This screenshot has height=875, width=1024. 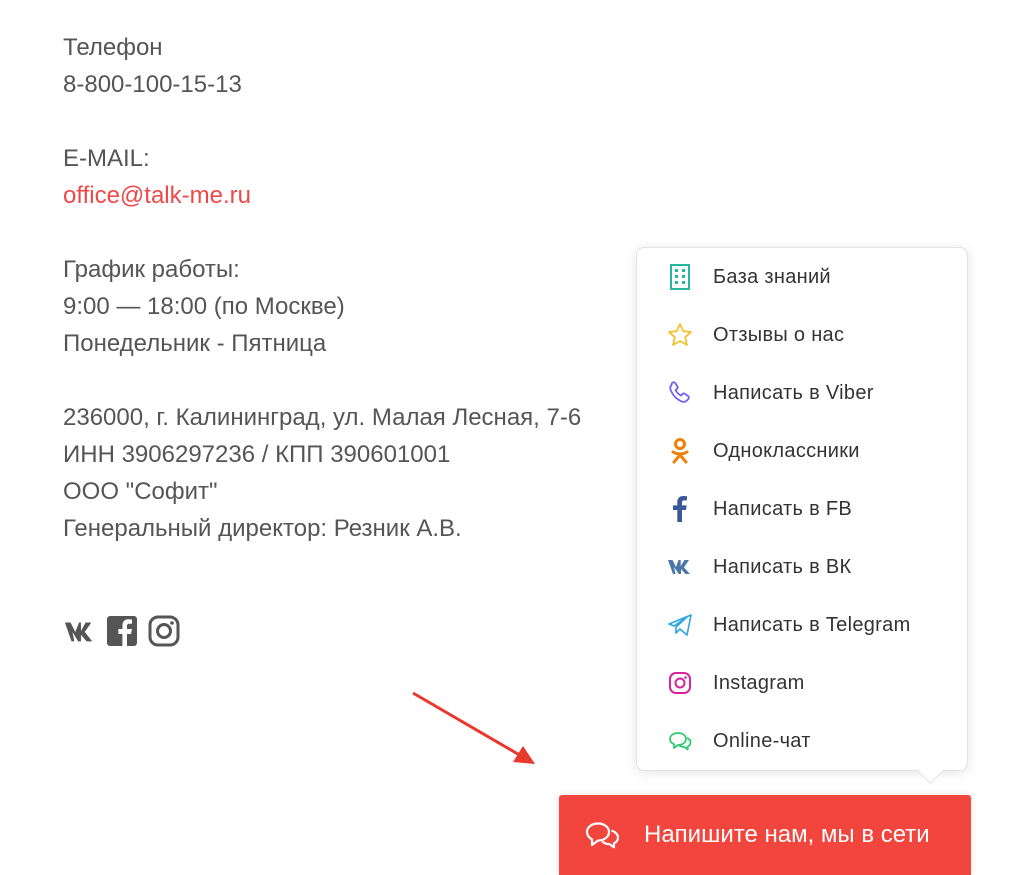 I want to click on schedule-label: График работы:, so click(x=151, y=269).